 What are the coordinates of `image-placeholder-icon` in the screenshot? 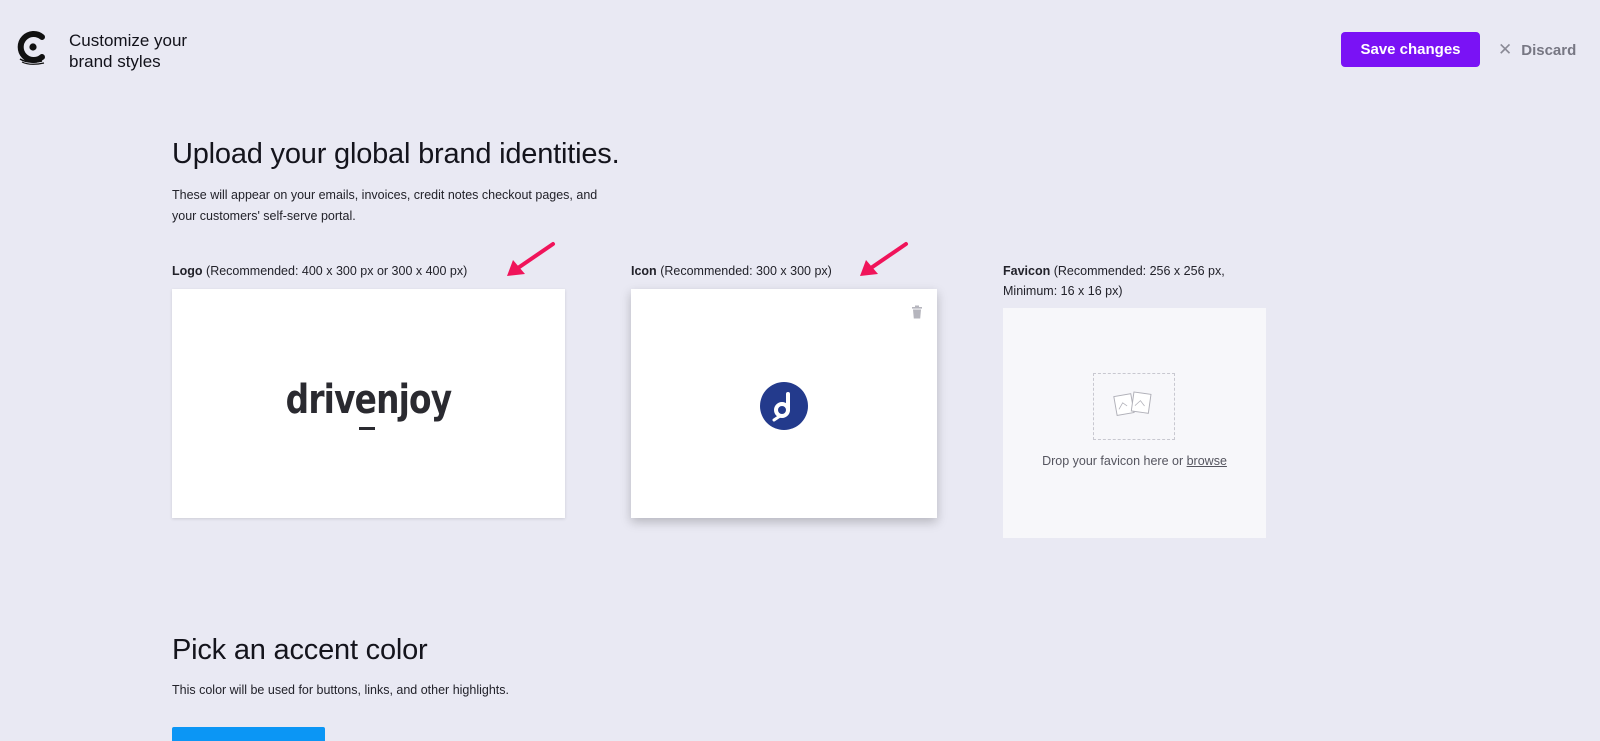 It's located at (1134, 406).